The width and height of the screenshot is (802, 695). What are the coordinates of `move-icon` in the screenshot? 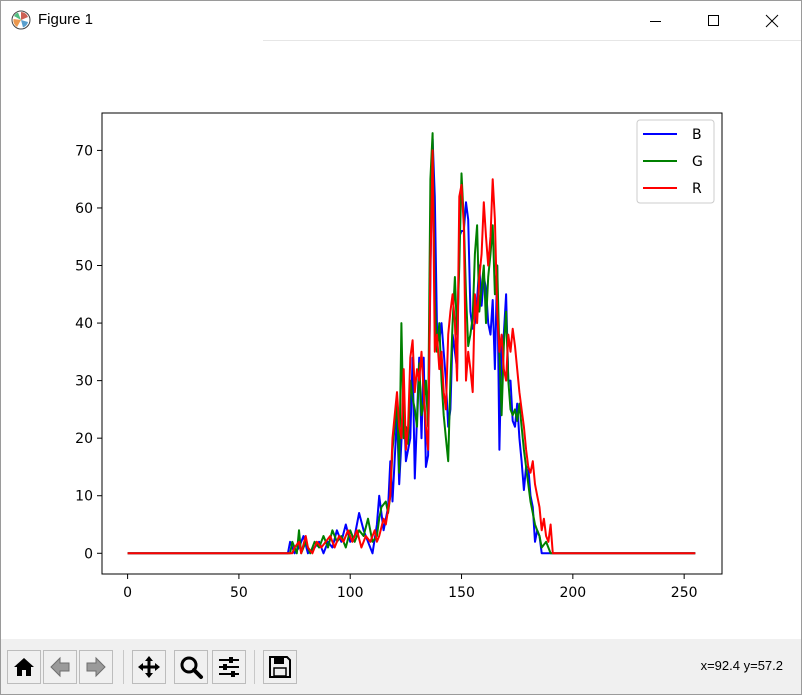 It's located at (149, 667).